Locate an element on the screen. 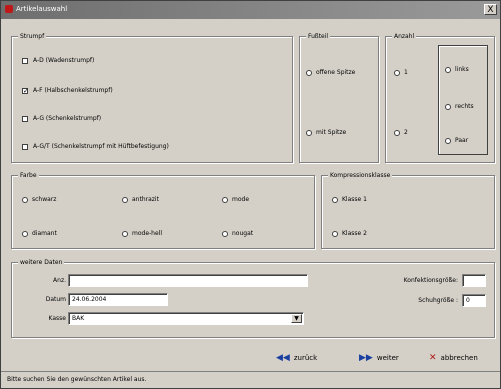 Image resolution: width=501 pixels, height=389 pixels. group-kompression: Kompressionsklasse Klasse 1 Klasse 2 is located at coordinates (408, 210).